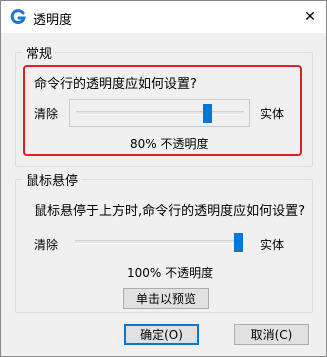 Image resolution: width=327 pixels, height=357 pixels. What do you see at coordinates (161, 334) in the screenshot?
I see `ok-button: 确定(O)` at bounding box center [161, 334].